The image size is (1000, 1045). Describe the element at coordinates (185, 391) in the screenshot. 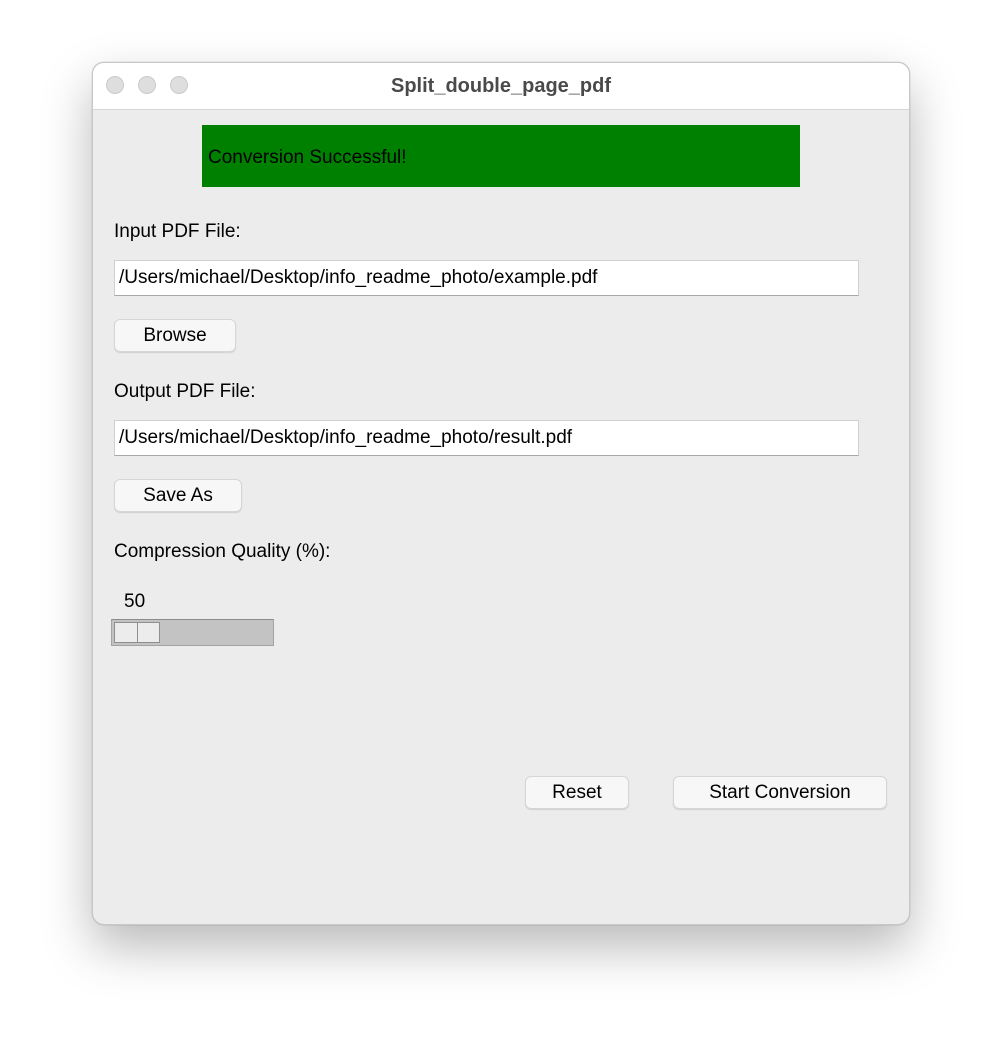

I see `output-file-label: Output PDF File:` at that location.